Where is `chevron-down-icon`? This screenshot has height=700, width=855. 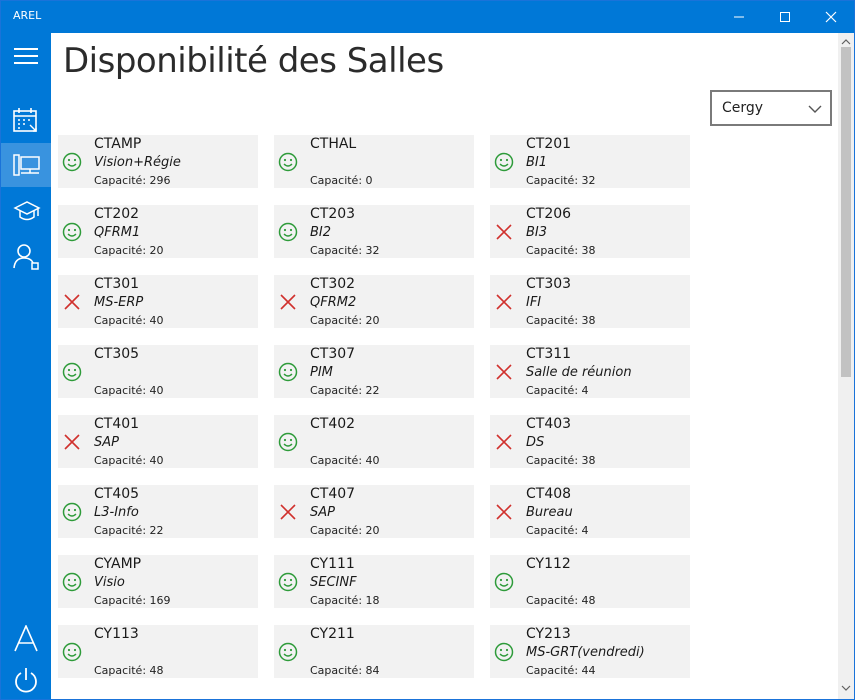
chevron-down-icon is located at coordinates (815, 109).